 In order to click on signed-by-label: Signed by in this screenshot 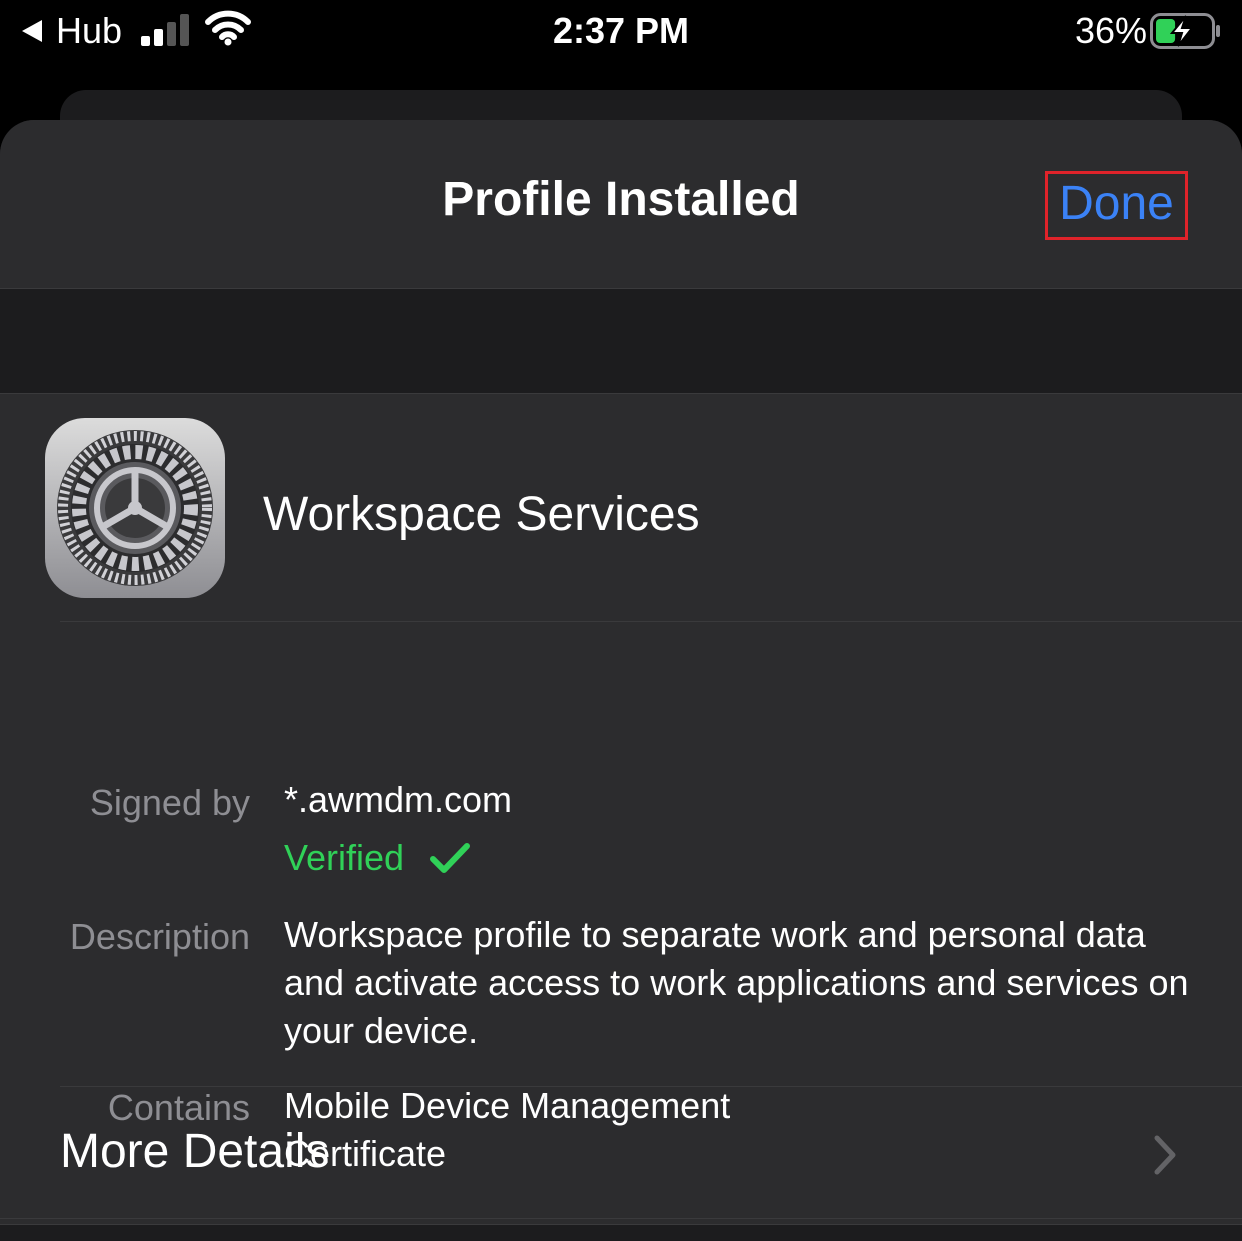, I will do `click(169, 802)`.